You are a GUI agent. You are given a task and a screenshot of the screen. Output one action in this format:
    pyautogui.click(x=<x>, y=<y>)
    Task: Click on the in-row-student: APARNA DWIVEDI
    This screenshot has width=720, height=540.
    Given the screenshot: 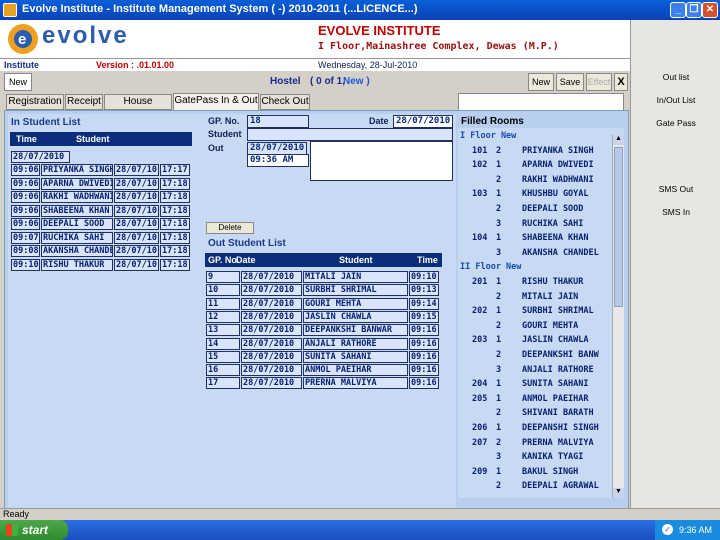 What is the action you would take?
    pyautogui.click(x=77, y=183)
    